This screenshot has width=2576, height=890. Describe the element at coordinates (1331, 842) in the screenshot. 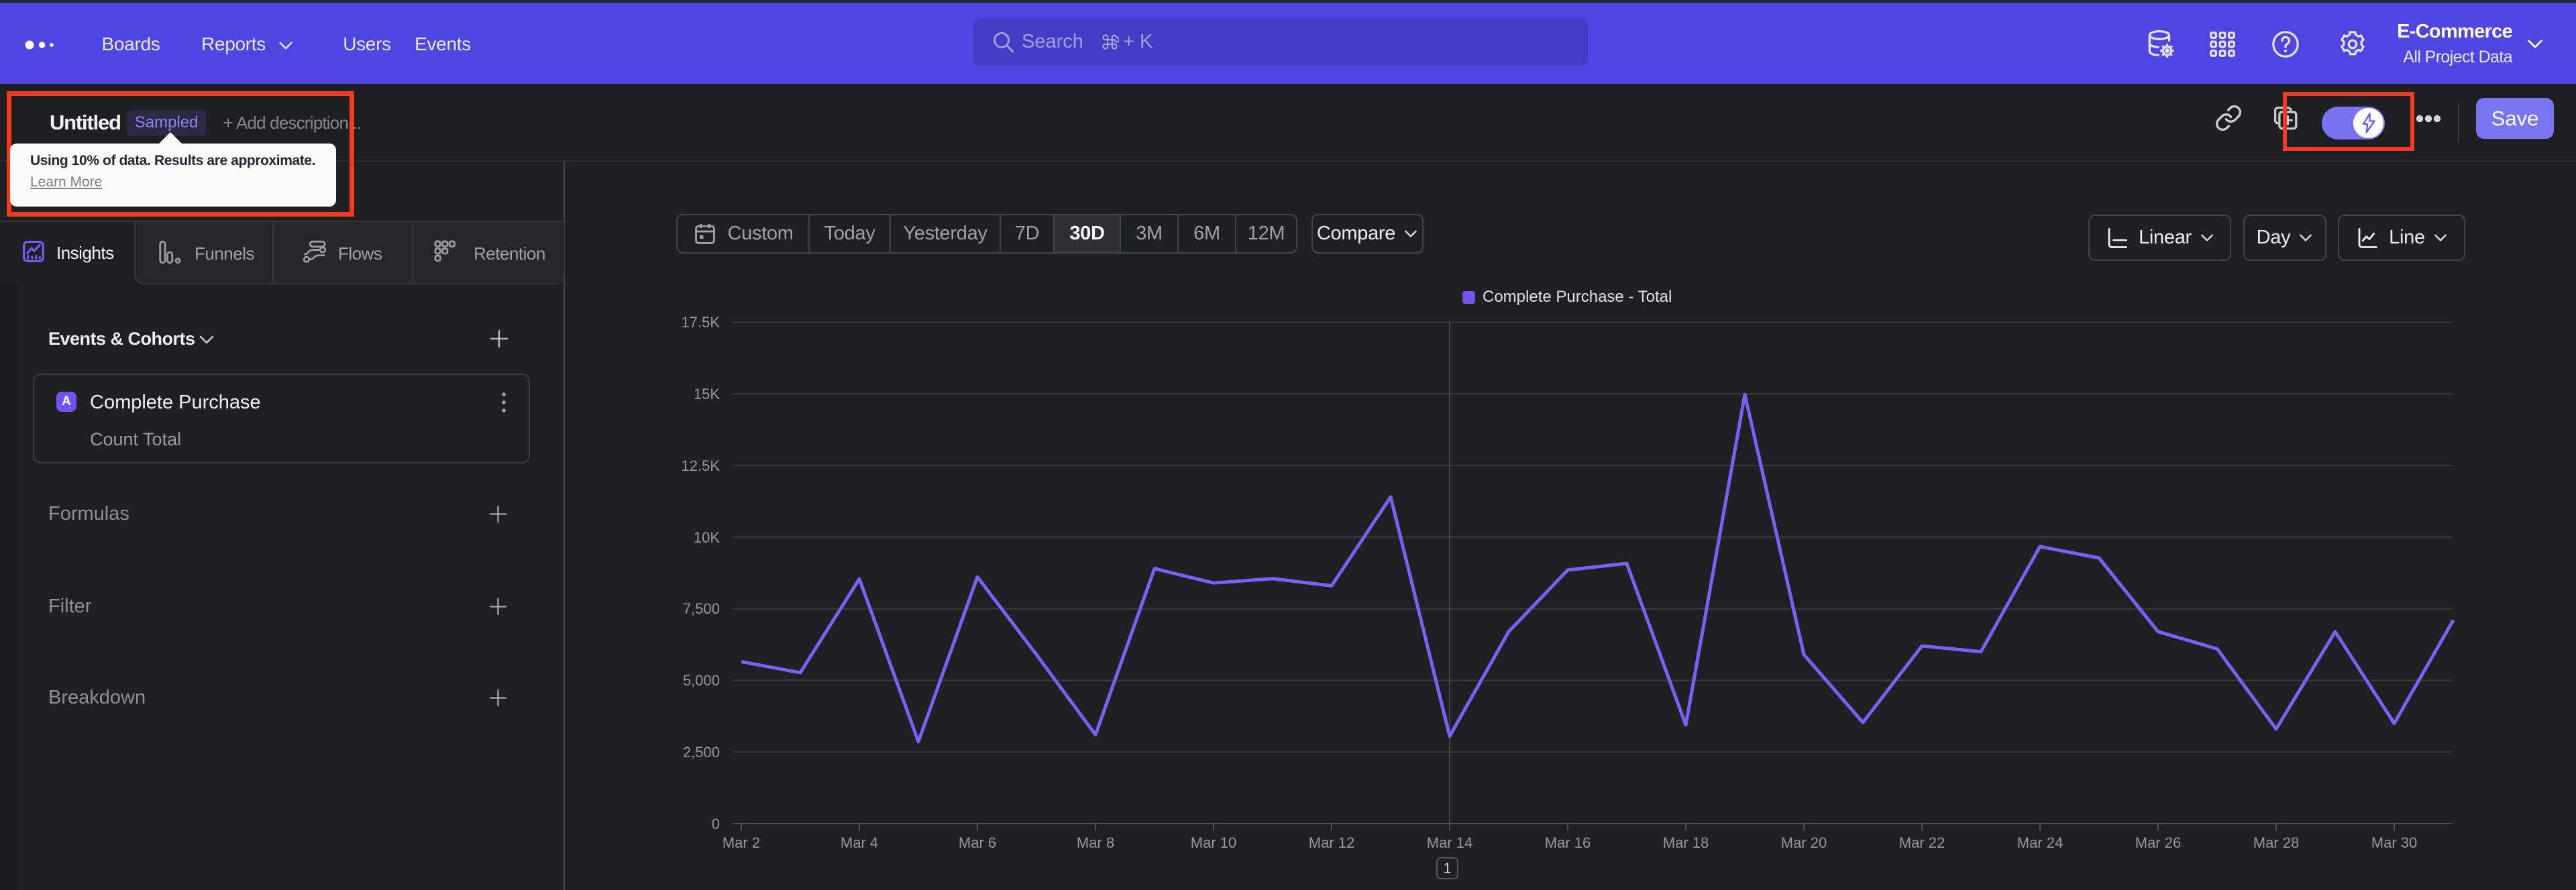

I see `svg-text: Mar 12` at that location.